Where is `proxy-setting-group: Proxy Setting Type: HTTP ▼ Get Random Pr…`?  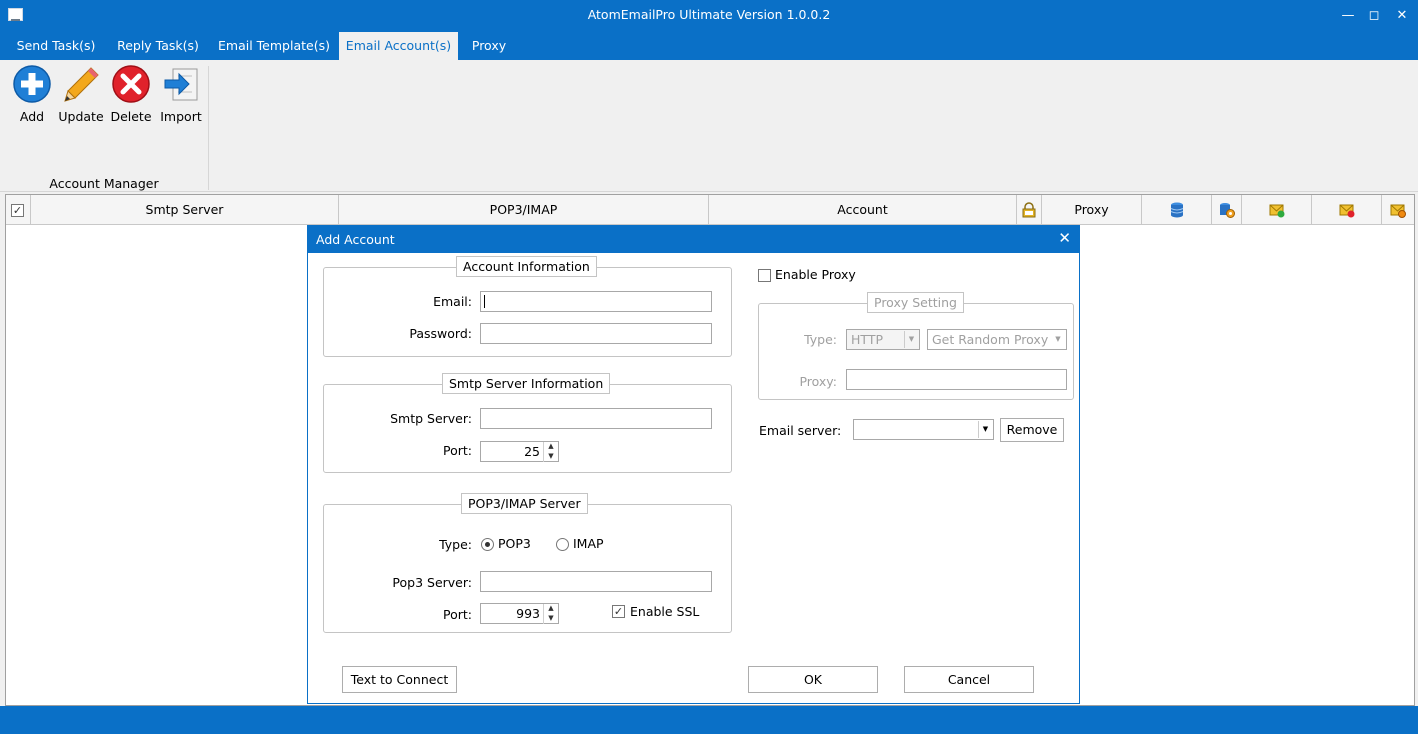 proxy-setting-group: Proxy Setting Type: HTTP ▼ Get Random Pr… is located at coordinates (916, 346).